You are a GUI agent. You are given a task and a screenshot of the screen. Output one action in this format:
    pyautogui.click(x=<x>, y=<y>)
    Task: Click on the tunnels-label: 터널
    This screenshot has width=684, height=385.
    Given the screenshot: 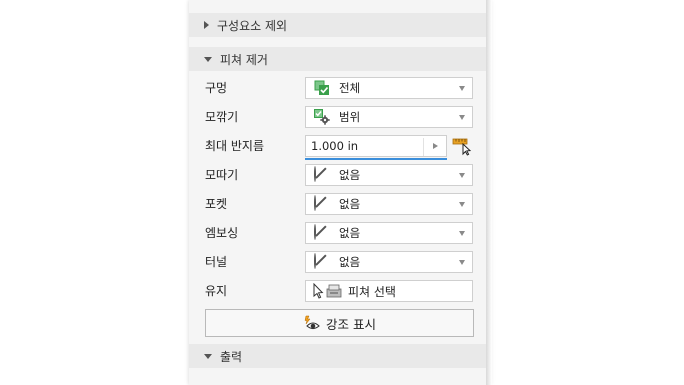 What is the action you would take?
    pyautogui.click(x=216, y=262)
    